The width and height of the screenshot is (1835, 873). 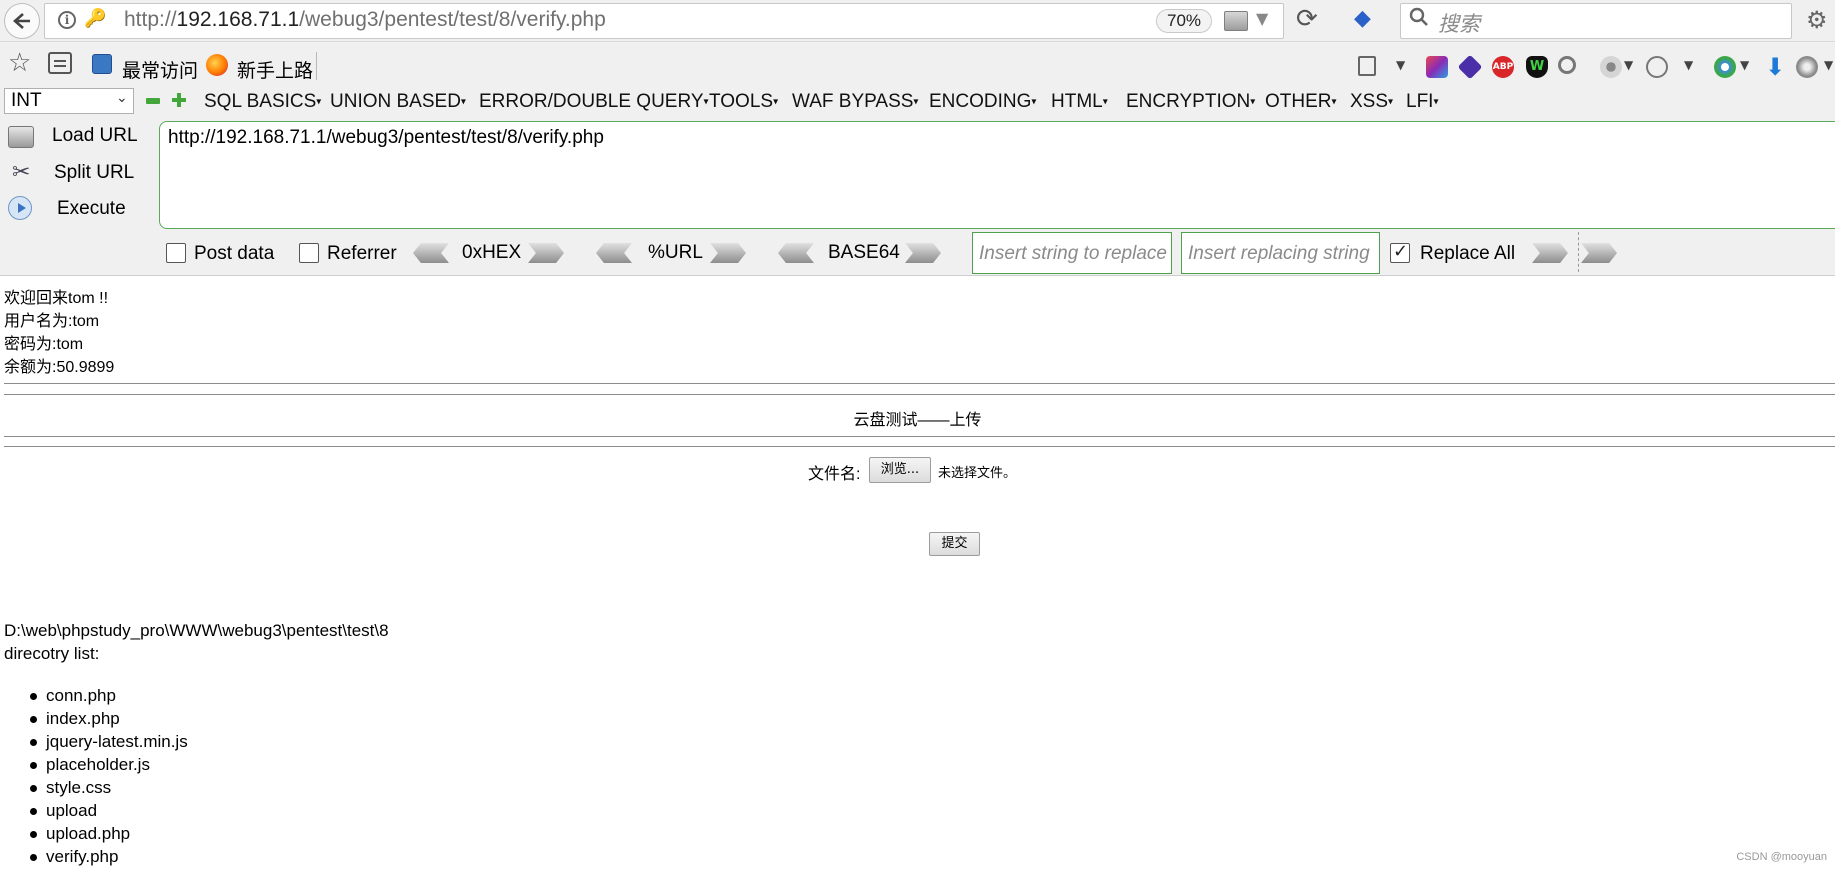 What do you see at coordinates (1537, 67) in the screenshot?
I see `shield-icon: W` at bounding box center [1537, 67].